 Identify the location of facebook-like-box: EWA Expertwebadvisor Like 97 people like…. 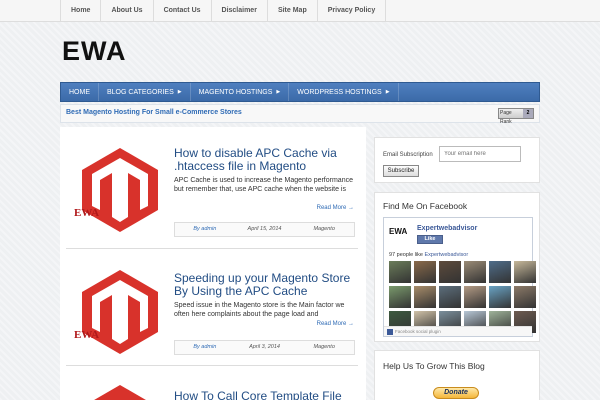
(459, 277).